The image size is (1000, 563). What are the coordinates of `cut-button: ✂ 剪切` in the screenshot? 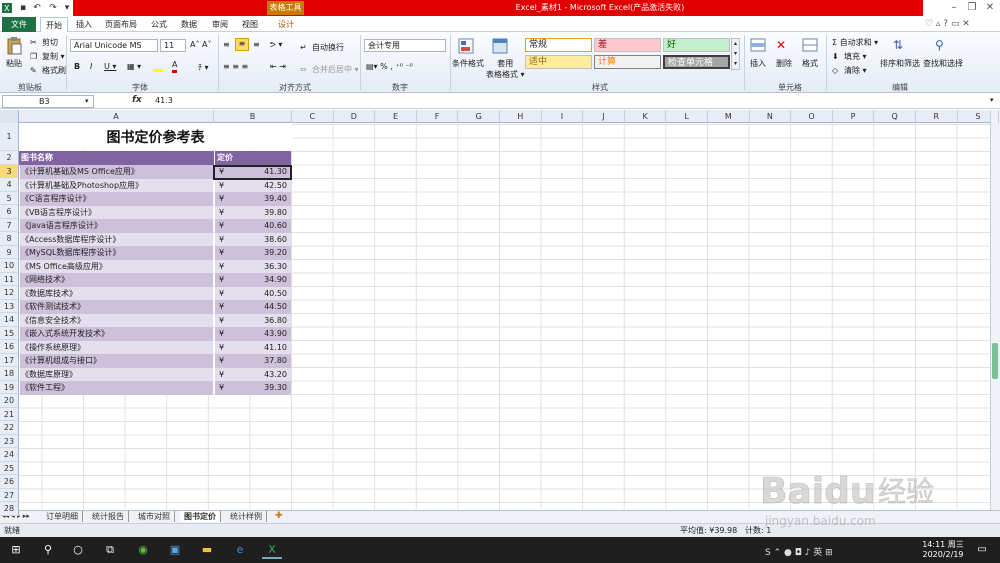 It's located at (44, 42).